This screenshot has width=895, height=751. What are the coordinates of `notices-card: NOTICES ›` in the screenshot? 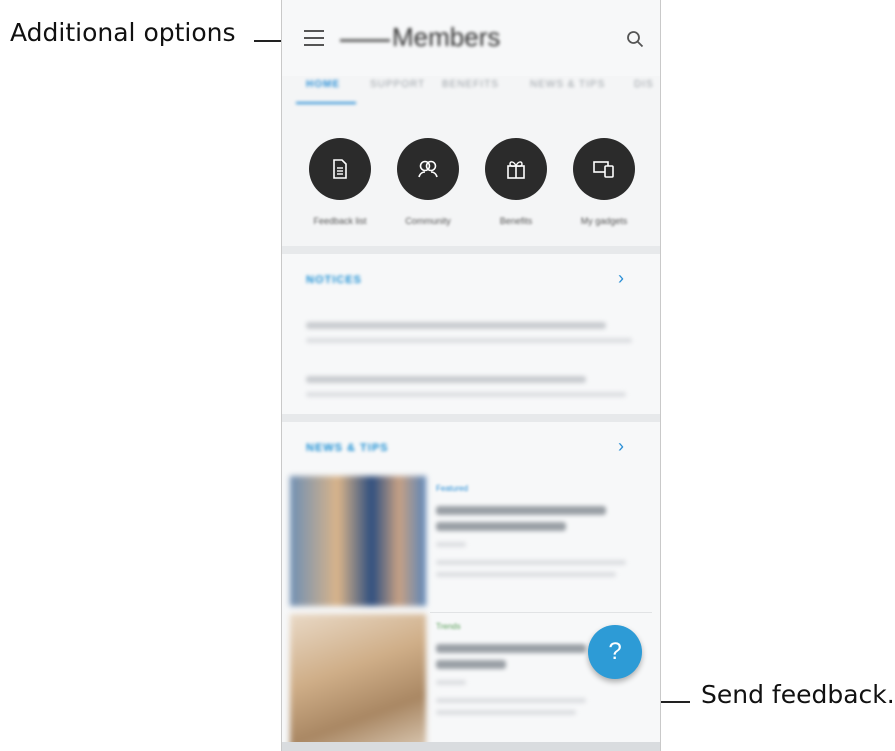 It's located at (471, 334).